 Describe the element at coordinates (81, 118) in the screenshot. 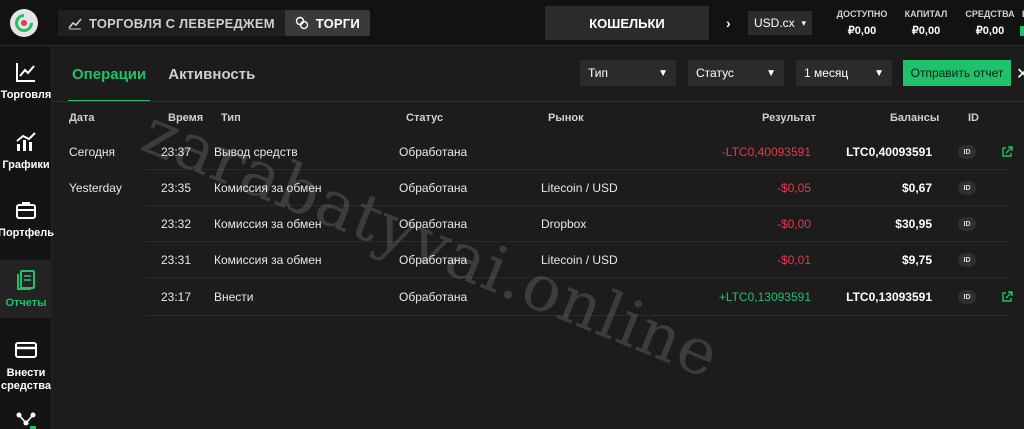

I see `header-date: Дата` at that location.